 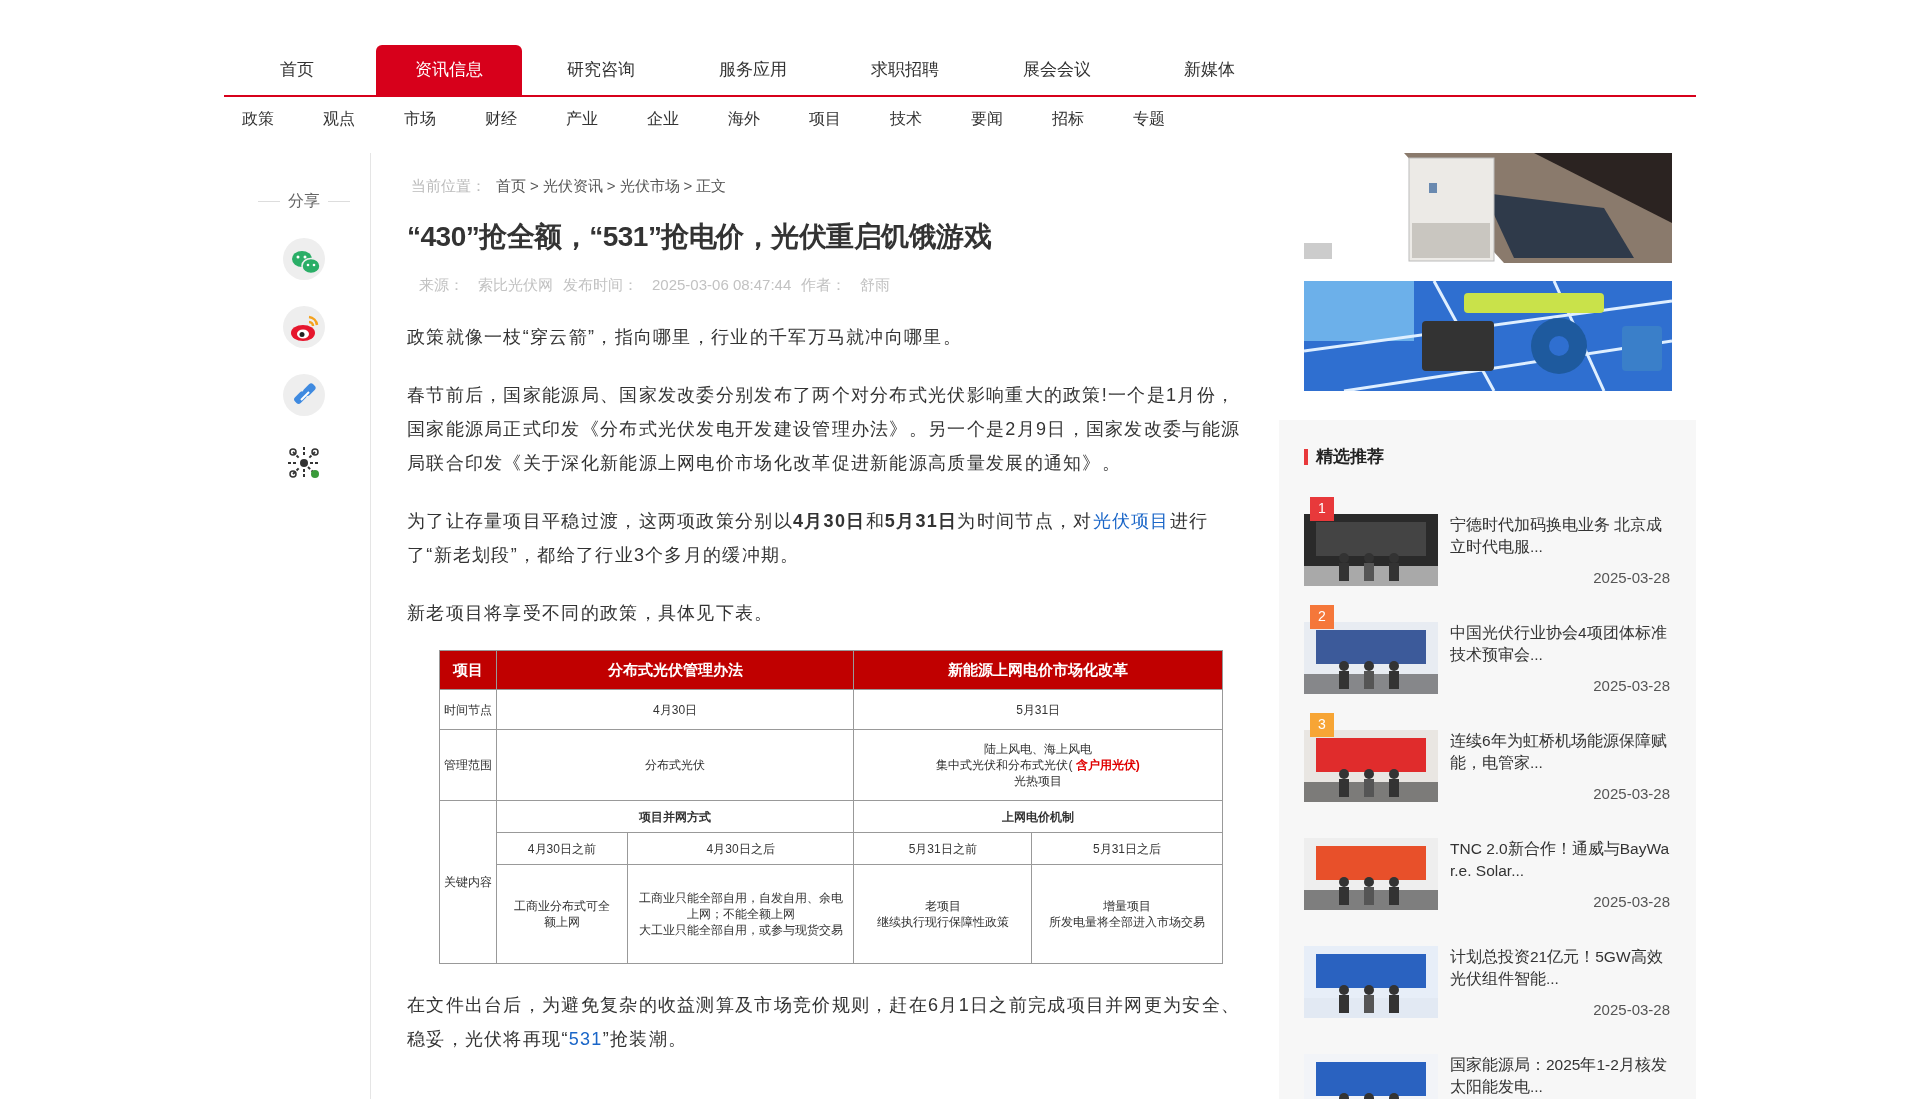 I want to click on nav-tab: 资讯信息, so click(x=449, y=70).